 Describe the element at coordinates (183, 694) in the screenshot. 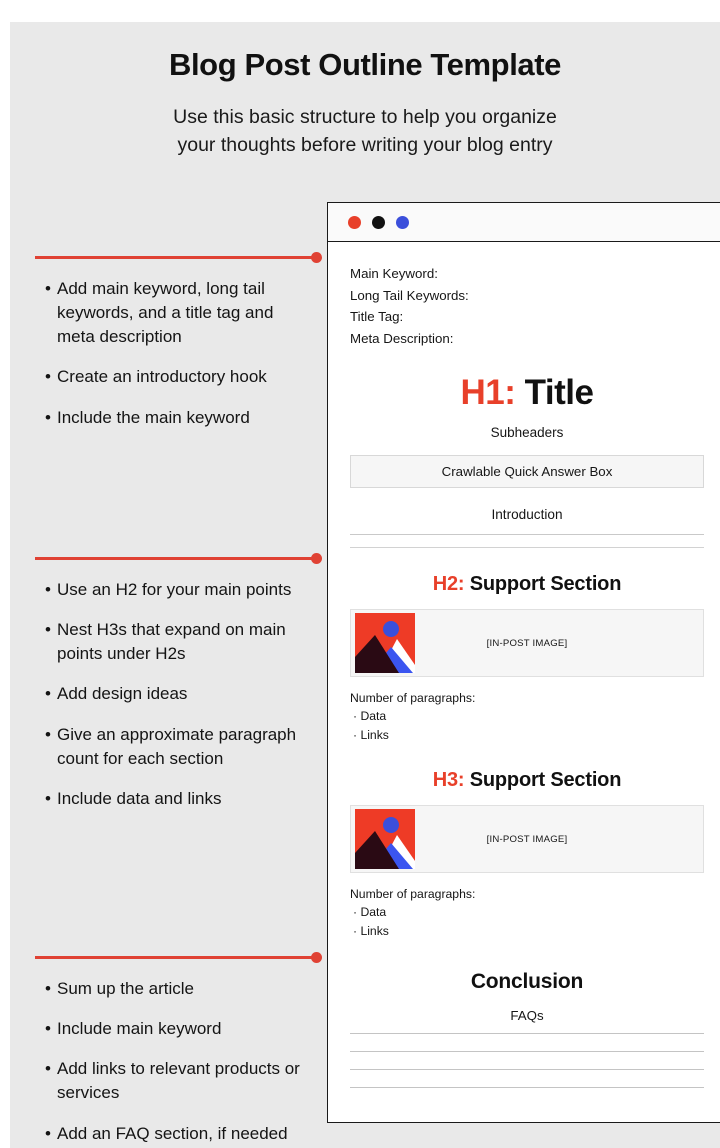

I see `list-item: Add design ideas` at that location.